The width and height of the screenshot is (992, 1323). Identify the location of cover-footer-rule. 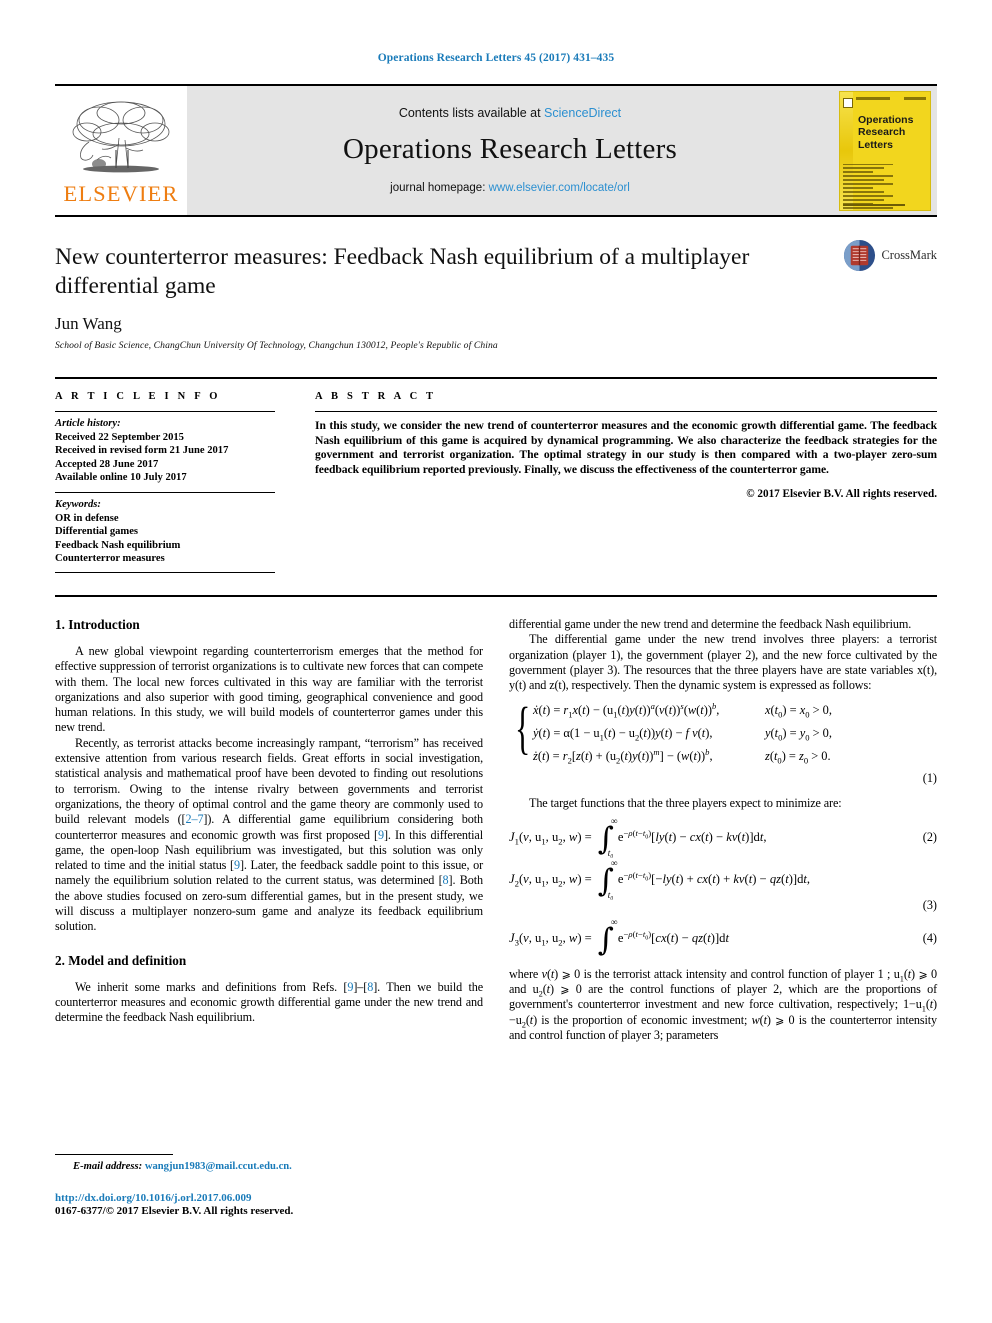
(874, 204).